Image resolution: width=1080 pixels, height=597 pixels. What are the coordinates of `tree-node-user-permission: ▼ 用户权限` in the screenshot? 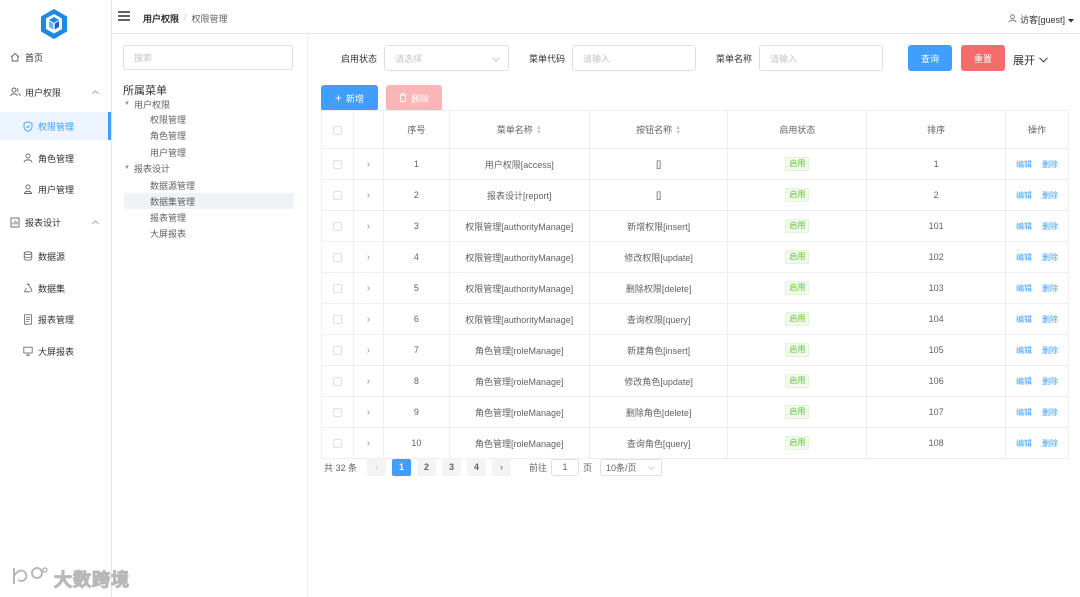 It's located at (209, 104).